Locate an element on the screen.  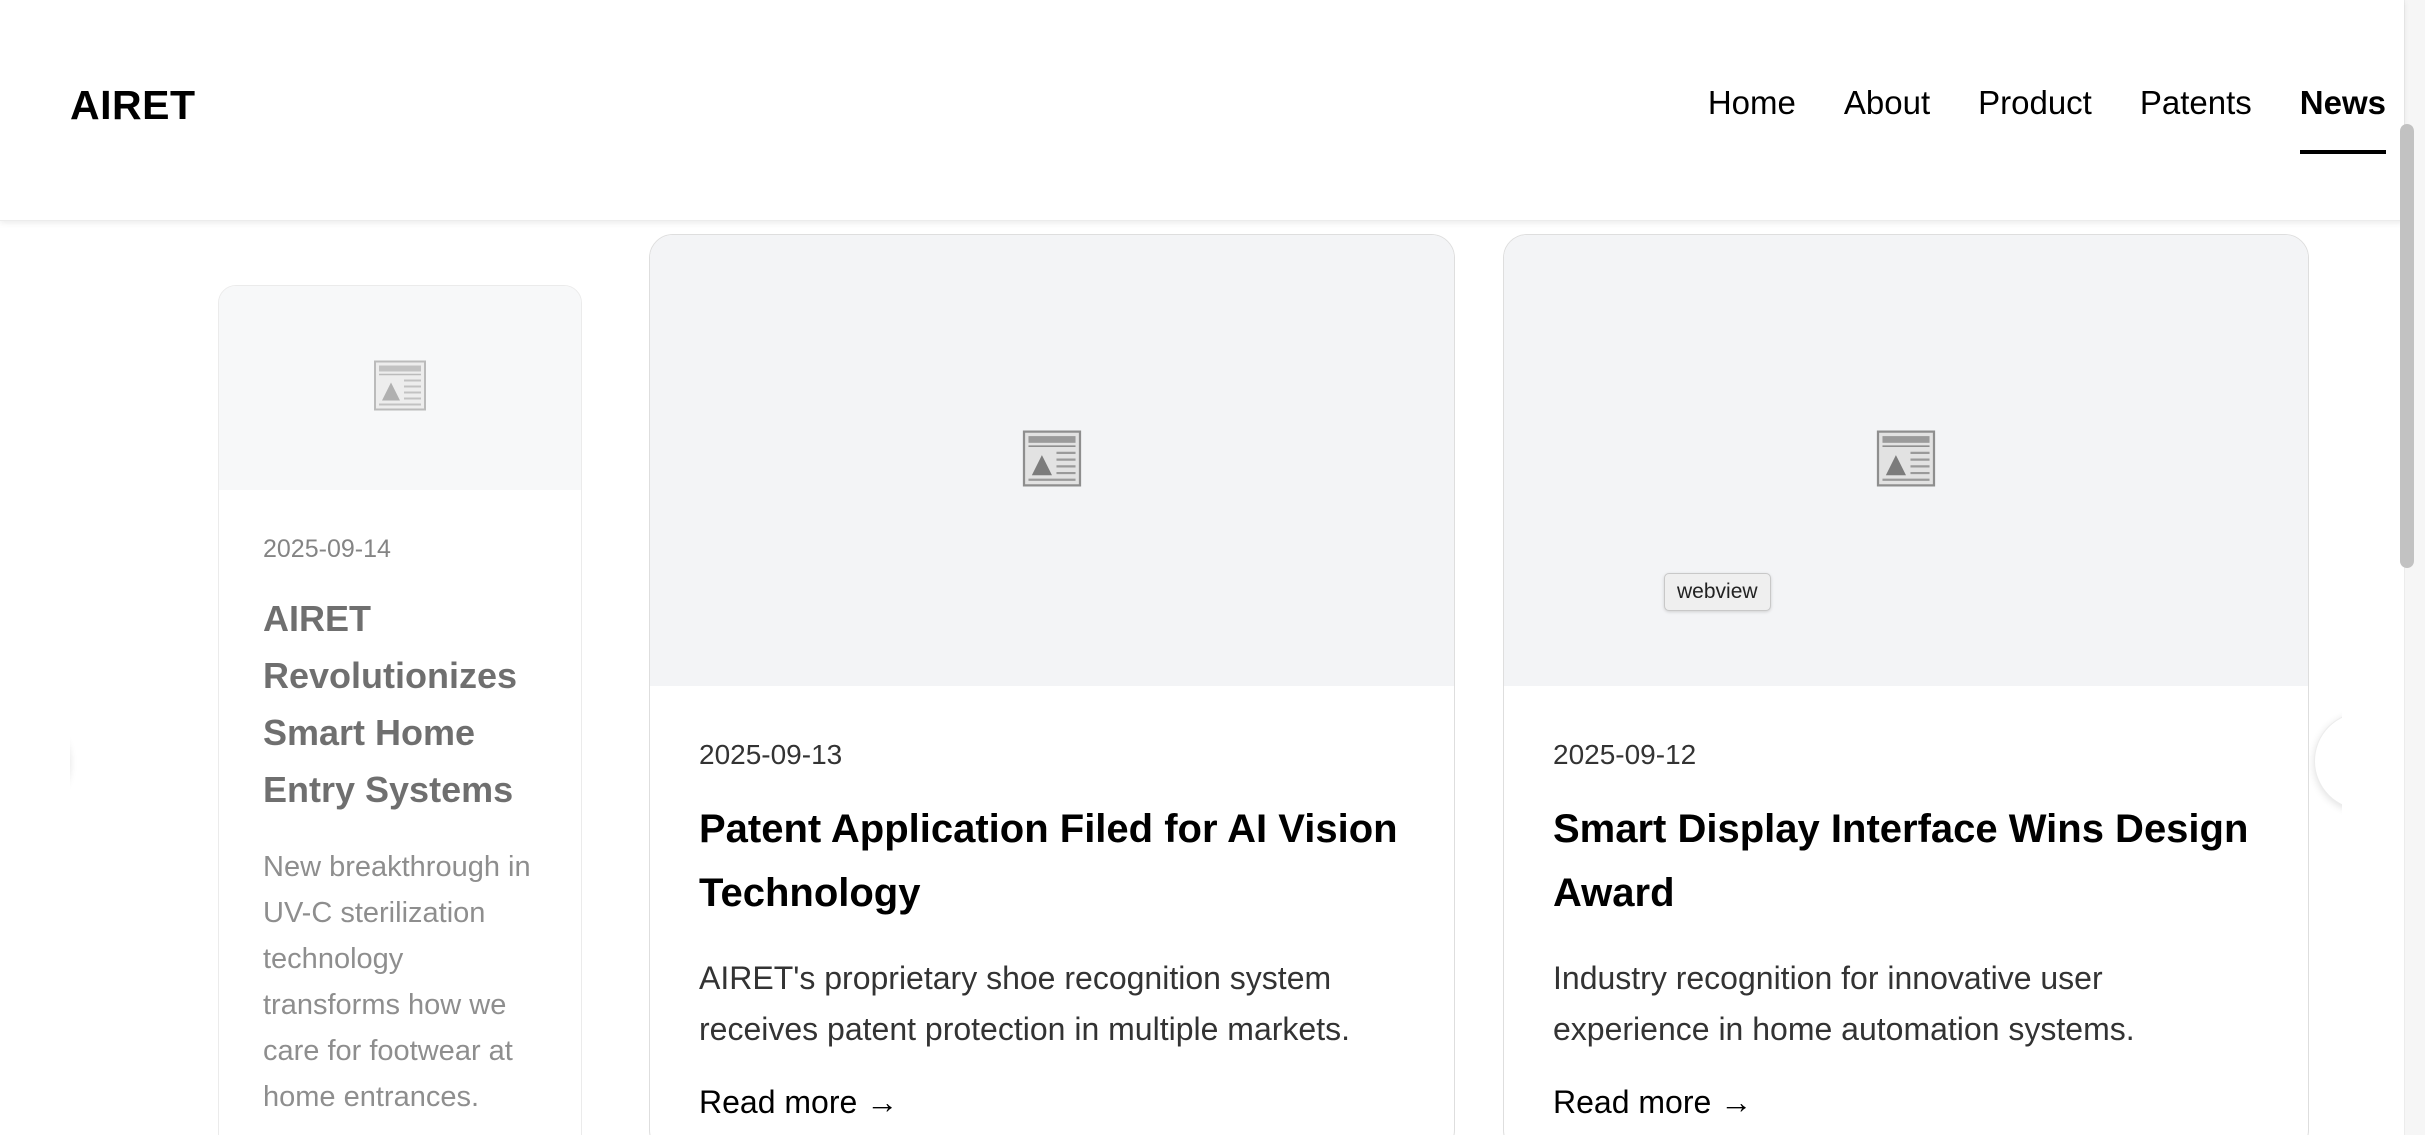
main-nav: Home About Product Patents News is located at coordinates (2023, 119).